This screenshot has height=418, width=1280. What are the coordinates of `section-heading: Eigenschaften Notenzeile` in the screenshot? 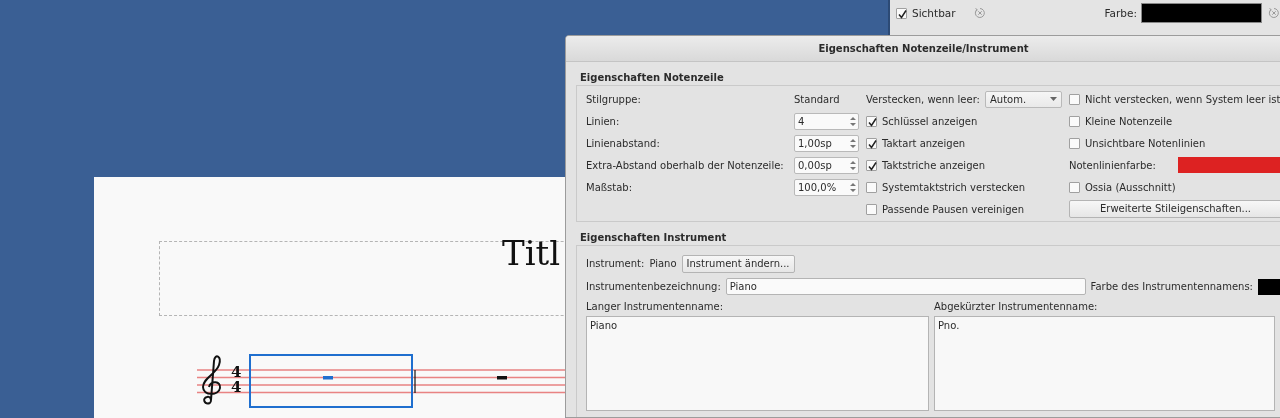 It's located at (652, 78).